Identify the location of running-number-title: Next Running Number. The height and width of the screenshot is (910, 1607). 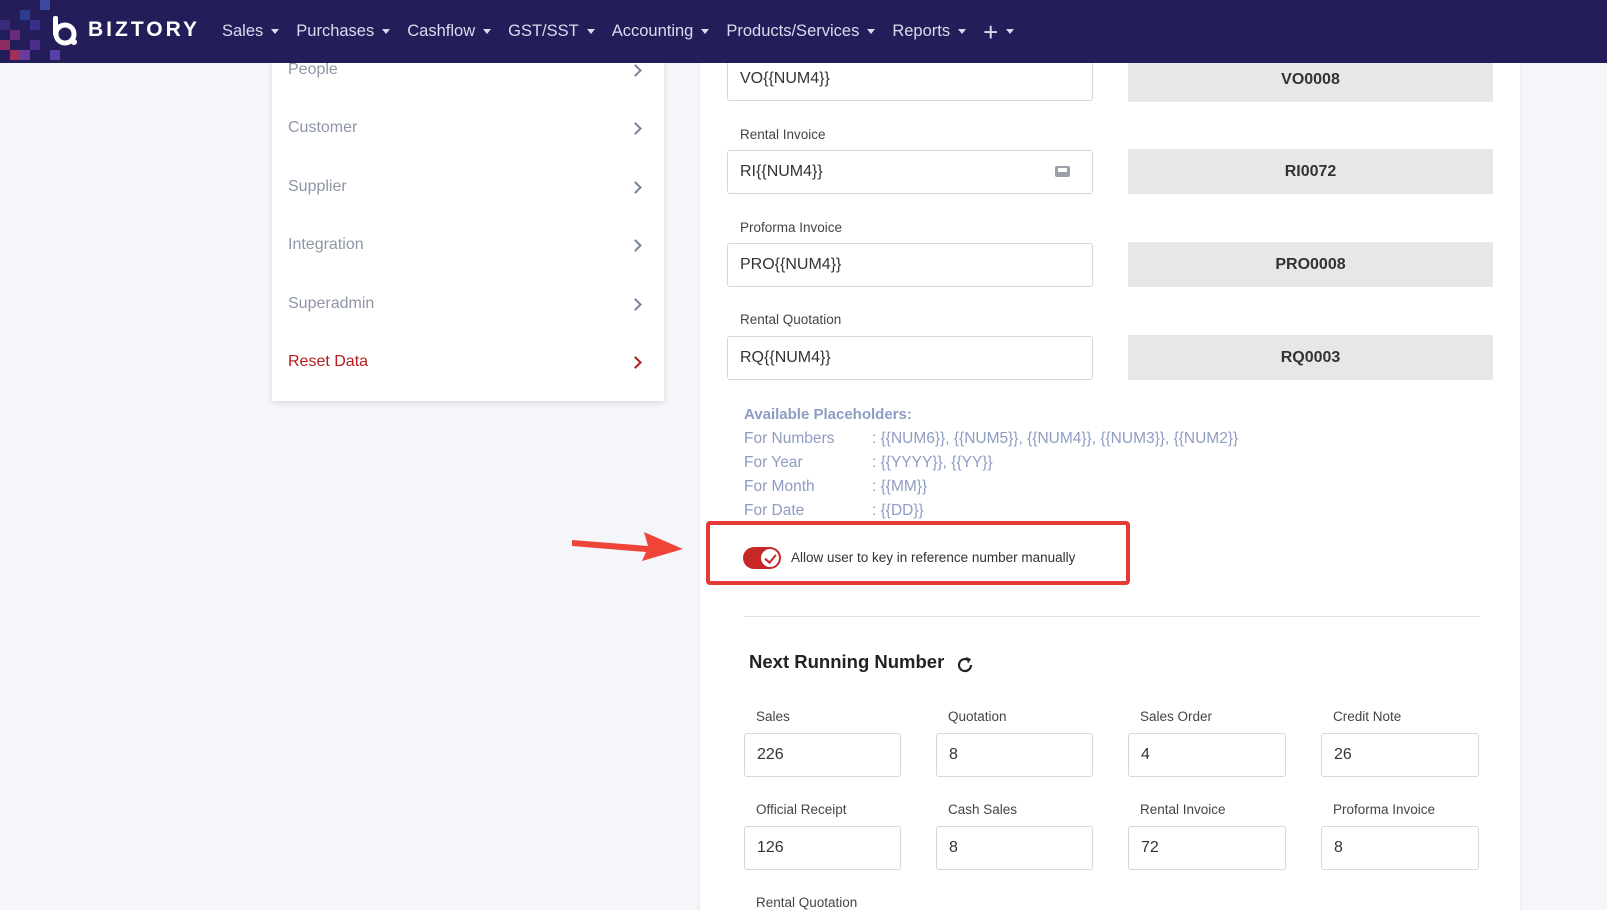
(847, 661).